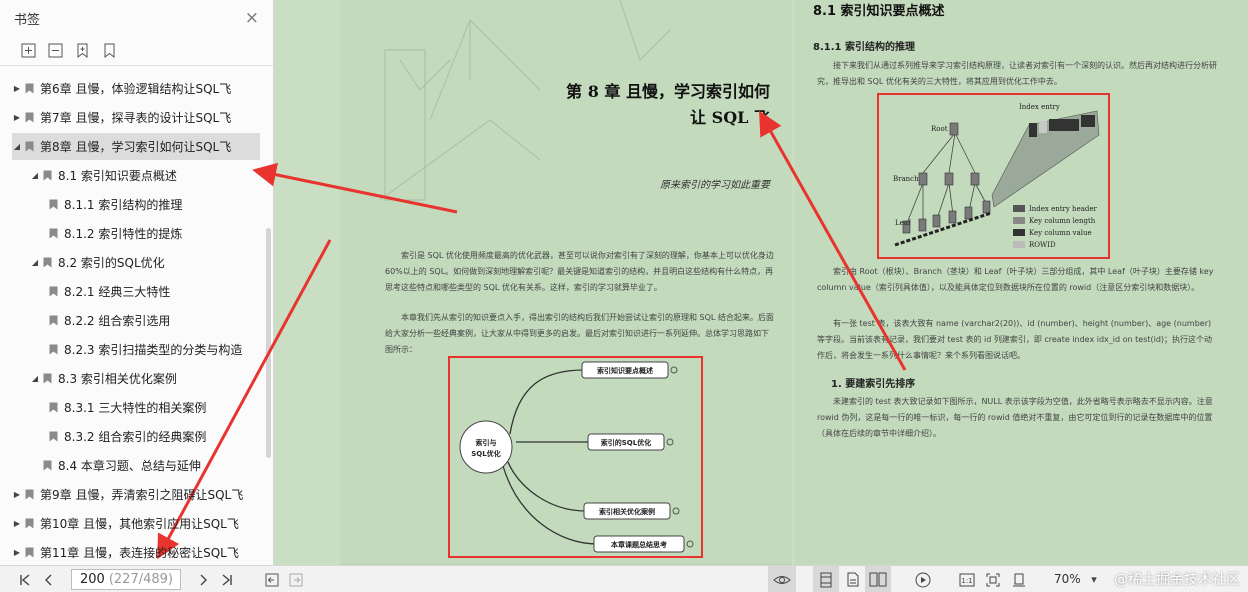 The image size is (1248, 592). I want to click on add-bookmark-icon, so click(82, 50).